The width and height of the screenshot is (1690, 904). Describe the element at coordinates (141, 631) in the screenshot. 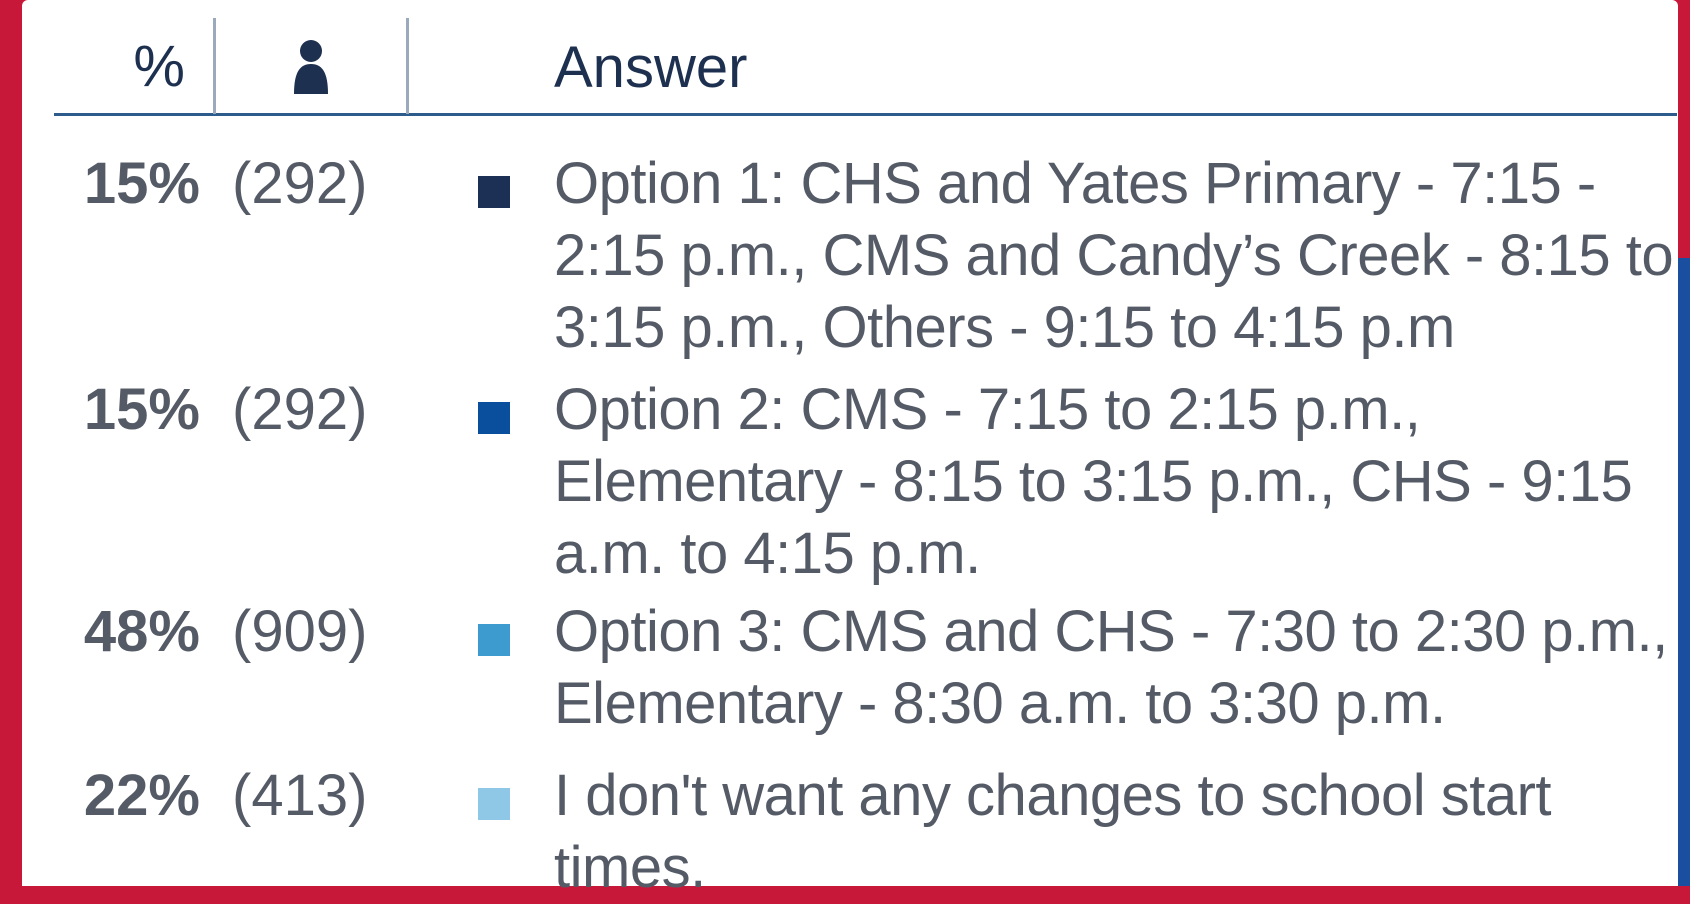

I see `result-percent: 48%` at that location.